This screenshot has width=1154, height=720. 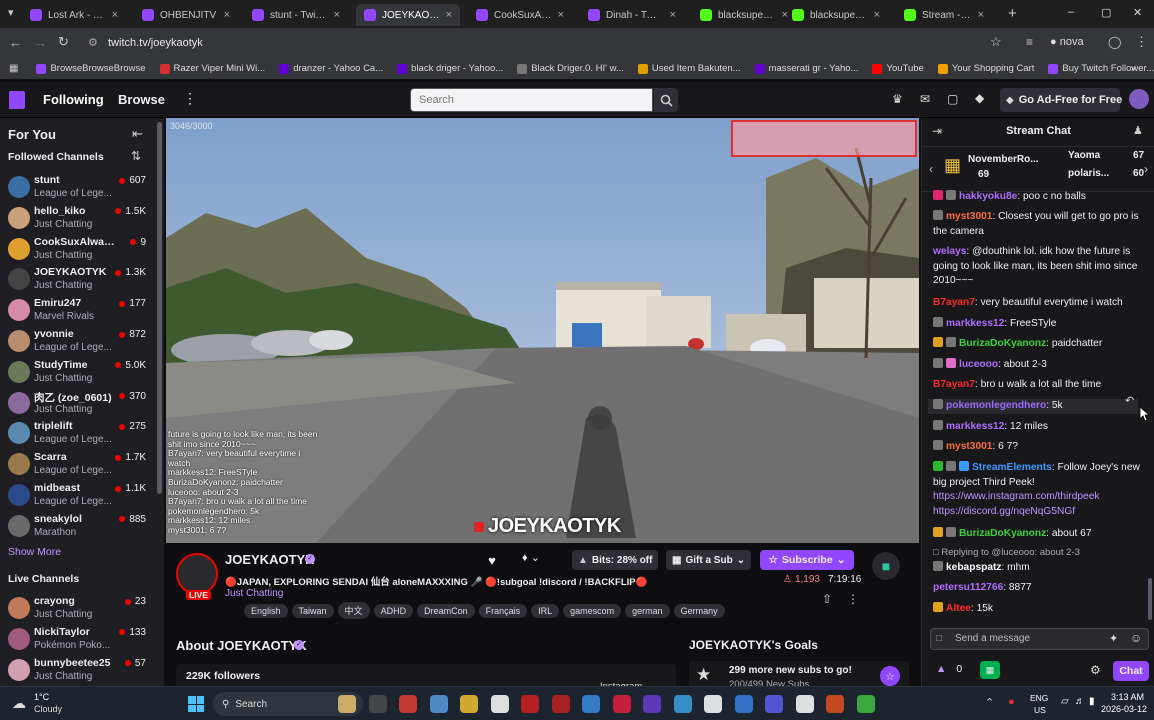 What do you see at coordinates (1131, 671) in the screenshot?
I see `chat-send-button: Chat` at bounding box center [1131, 671].